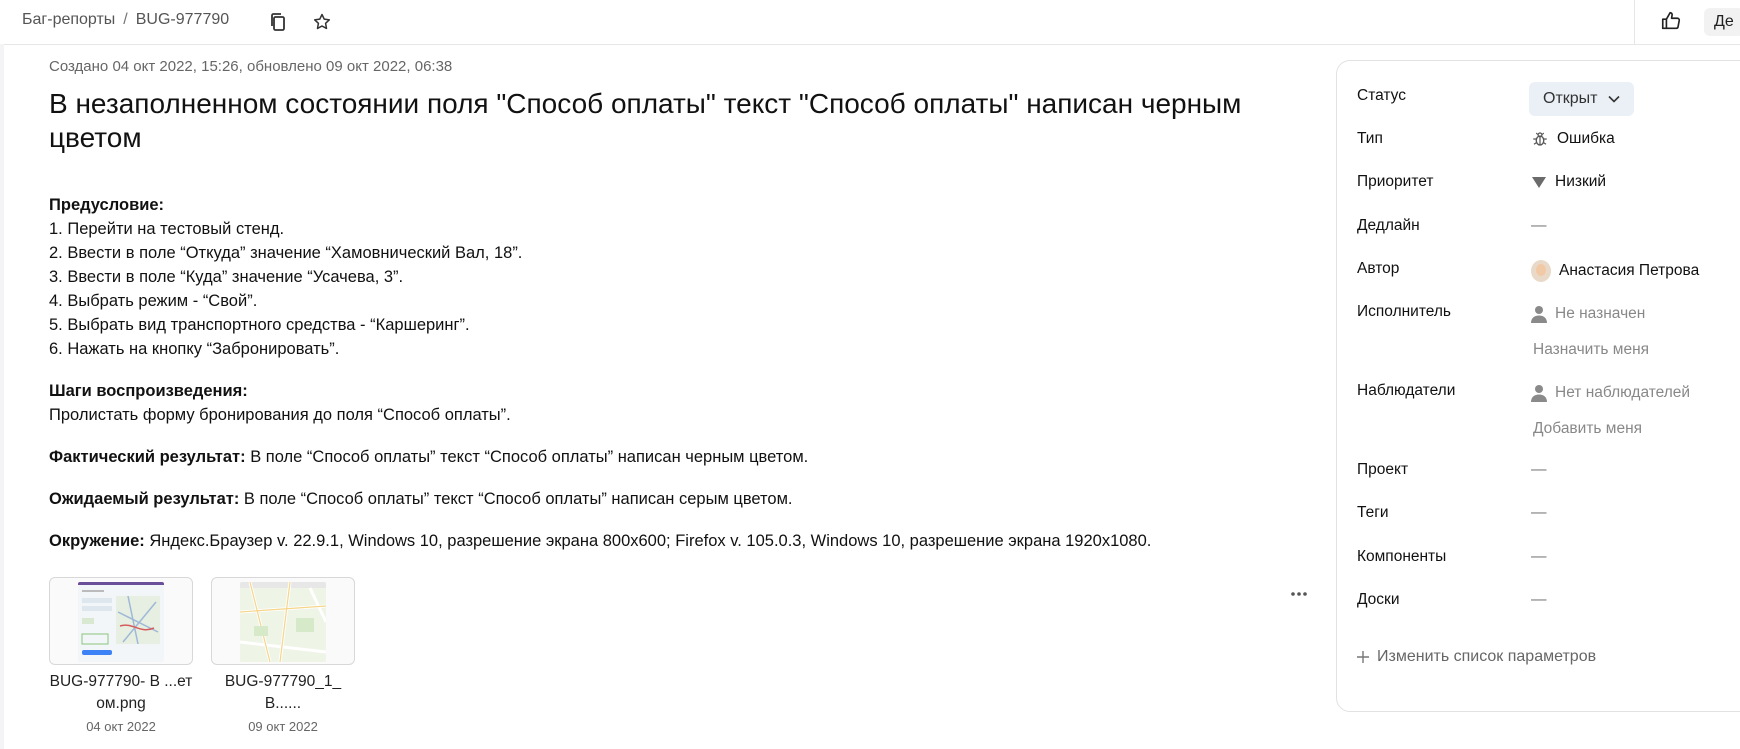 This screenshot has width=1740, height=749. What do you see at coordinates (2, 396) in the screenshot?
I see `left-edge-strip` at bounding box center [2, 396].